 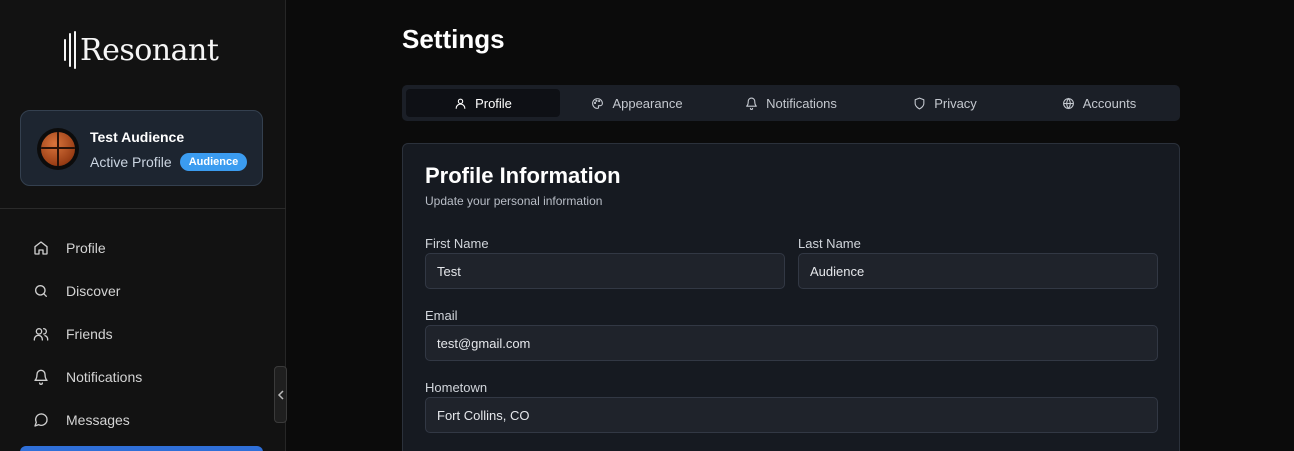 I want to click on avatar, so click(x=58, y=149).